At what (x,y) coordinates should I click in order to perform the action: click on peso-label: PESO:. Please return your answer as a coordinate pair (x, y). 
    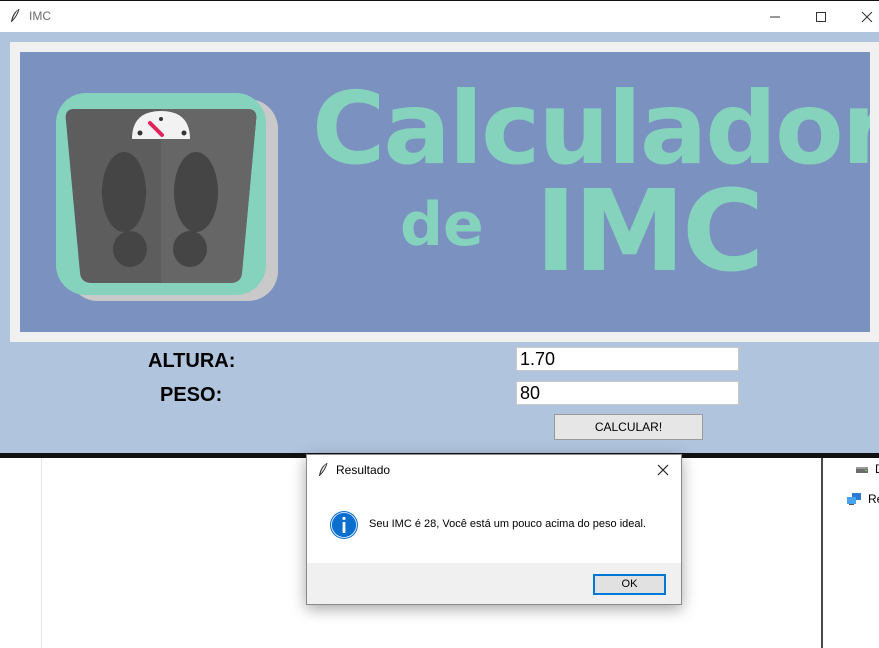
    Looking at the image, I should click on (191, 395).